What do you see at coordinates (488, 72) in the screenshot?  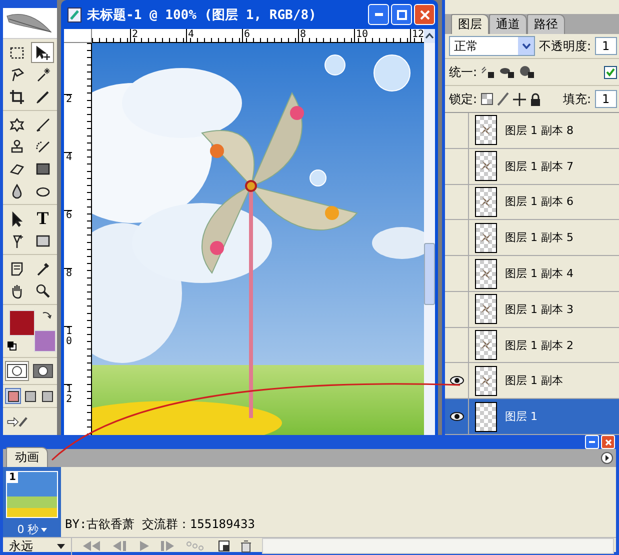 I see `position-lock-icon` at bounding box center [488, 72].